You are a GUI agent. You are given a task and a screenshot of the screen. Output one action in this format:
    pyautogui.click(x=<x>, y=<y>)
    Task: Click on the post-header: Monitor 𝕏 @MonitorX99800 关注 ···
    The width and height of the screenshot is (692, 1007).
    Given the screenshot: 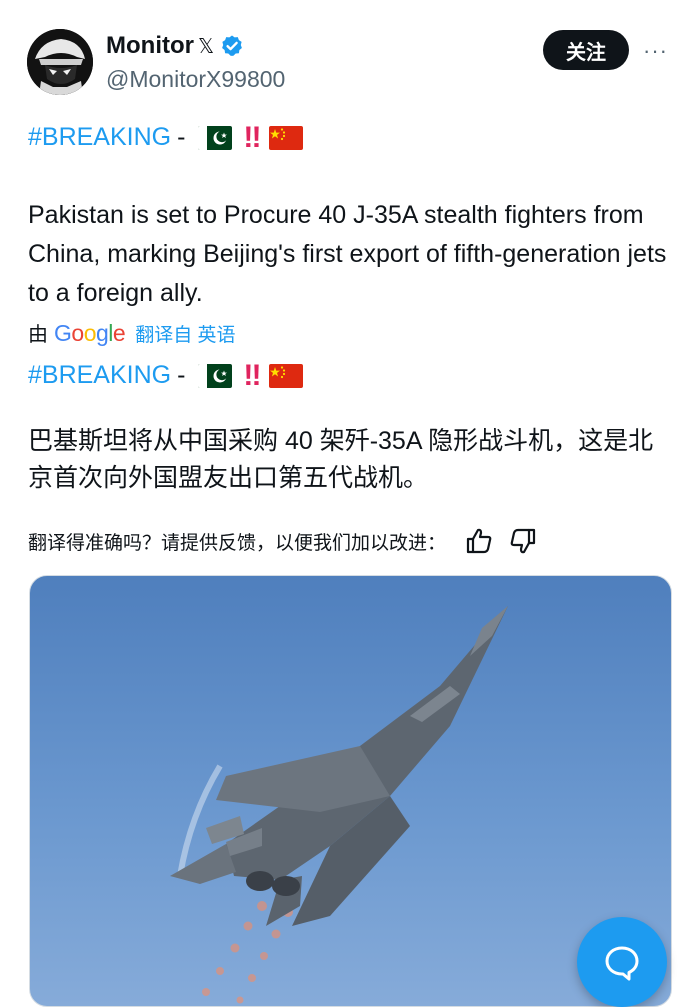 What is the action you would take?
    pyautogui.click(x=346, y=55)
    